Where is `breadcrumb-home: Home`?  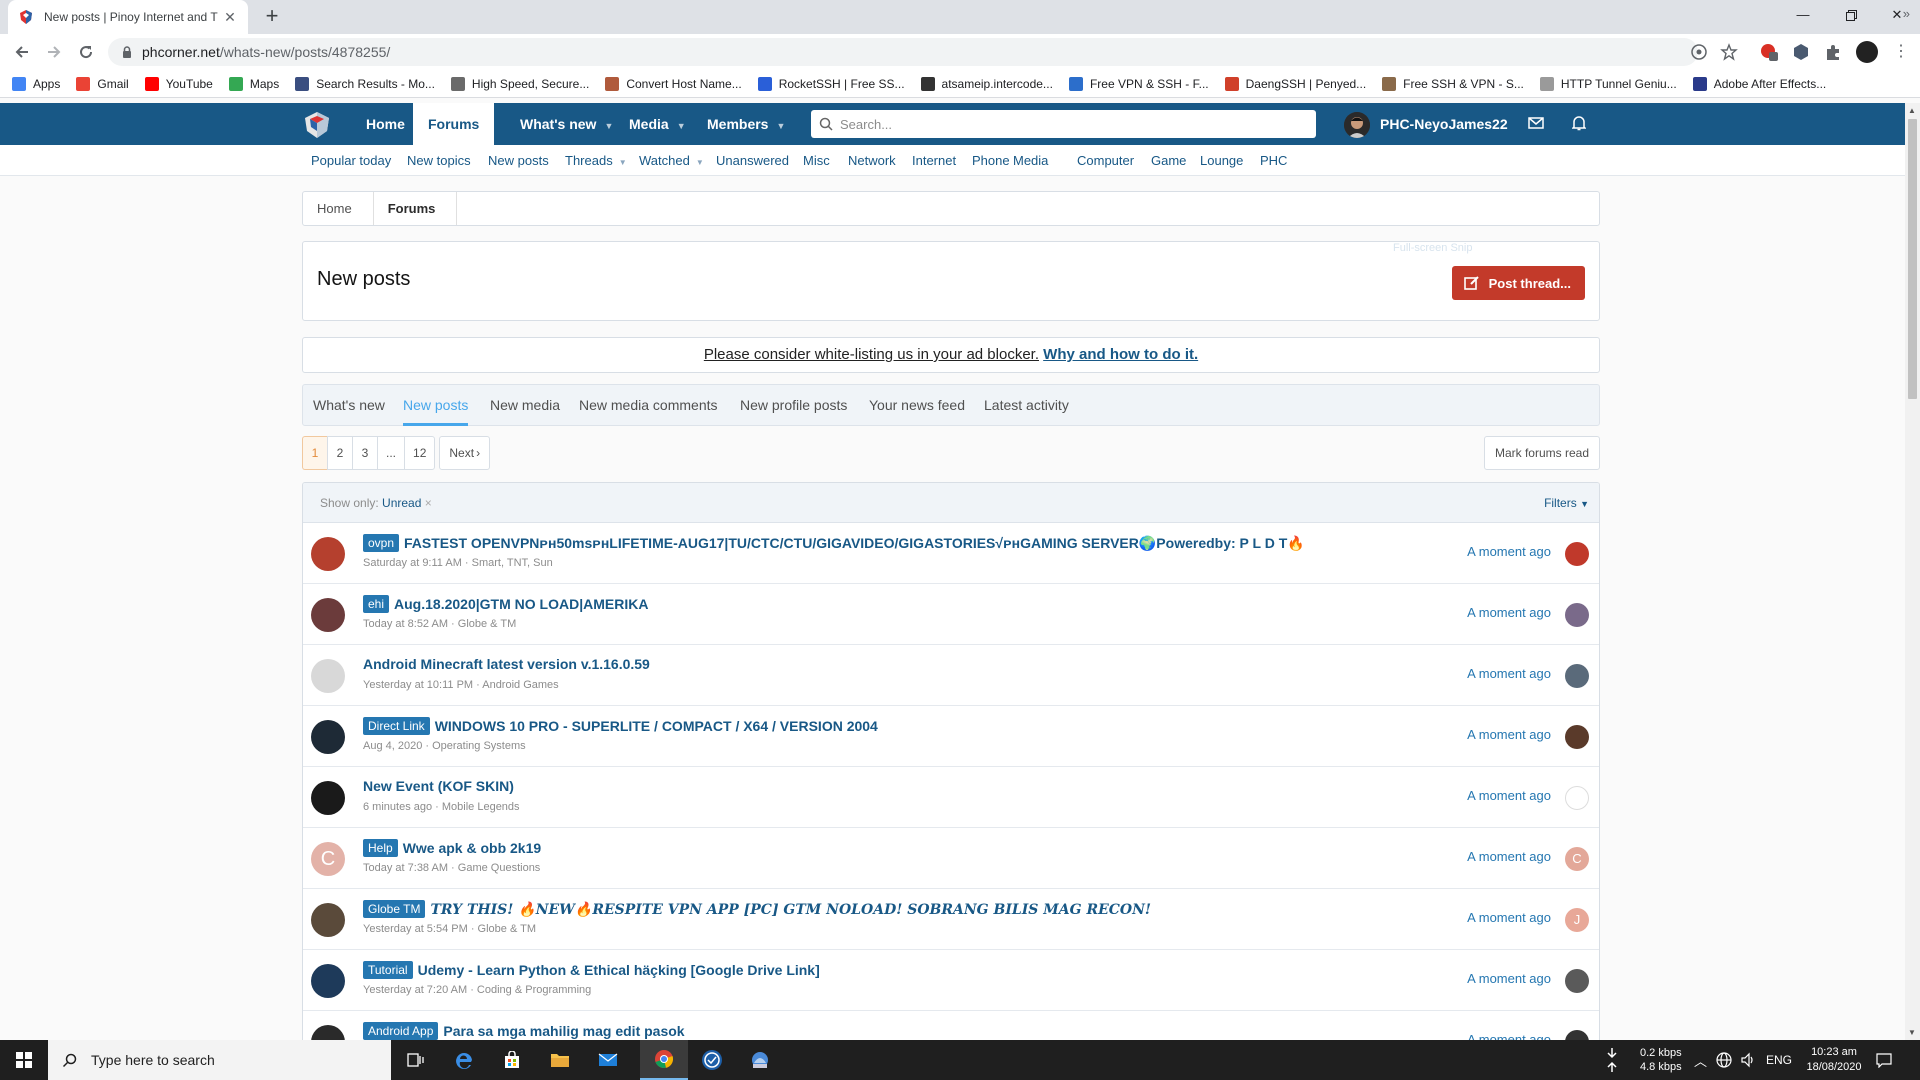
breadcrumb-home: Home is located at coordinates (338, 208).